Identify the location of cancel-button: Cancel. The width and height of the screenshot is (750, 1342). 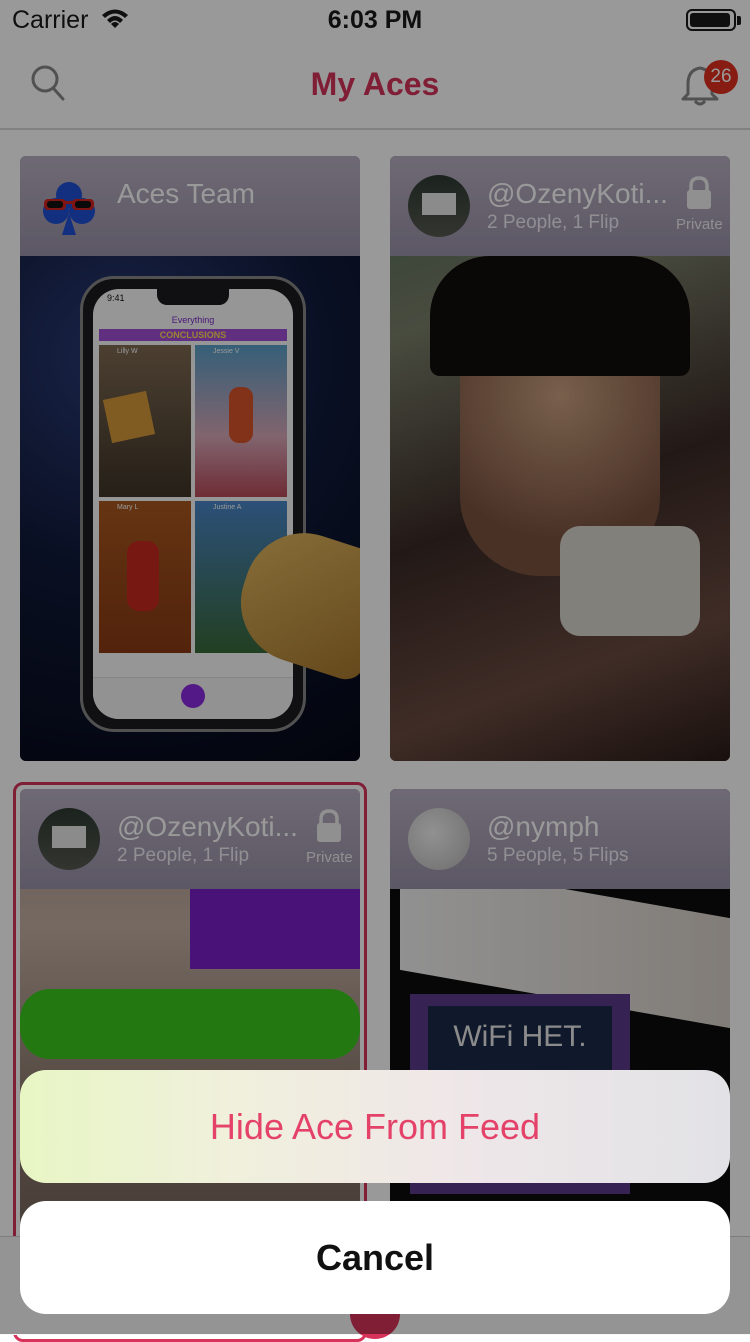
(375, 1257).